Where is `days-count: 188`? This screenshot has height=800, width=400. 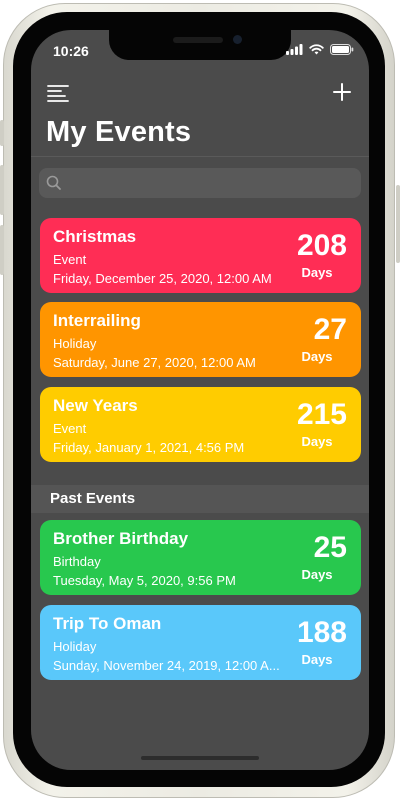 days-count: 188 is located at coordinates (321, 632).